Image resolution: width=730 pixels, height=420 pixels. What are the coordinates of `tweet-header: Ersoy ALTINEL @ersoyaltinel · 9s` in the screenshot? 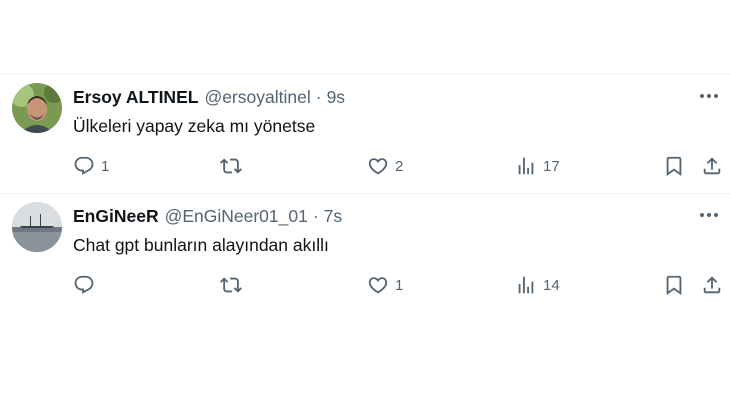 It's located at (209, 97).